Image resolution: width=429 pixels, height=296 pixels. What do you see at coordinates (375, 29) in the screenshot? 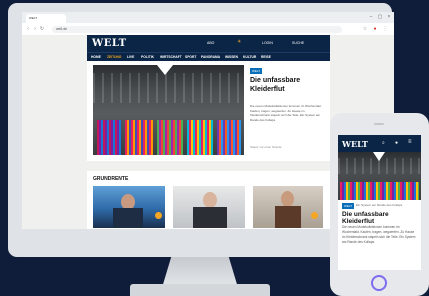
I see `extension-icon: ●` at bounding box center [375, 29].